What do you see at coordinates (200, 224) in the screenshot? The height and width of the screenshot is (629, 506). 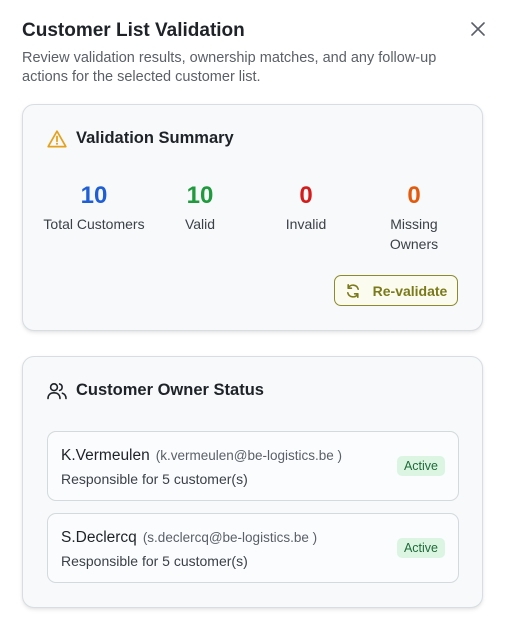 I see `stat-label: Valid` at bounding box center [200, 224].